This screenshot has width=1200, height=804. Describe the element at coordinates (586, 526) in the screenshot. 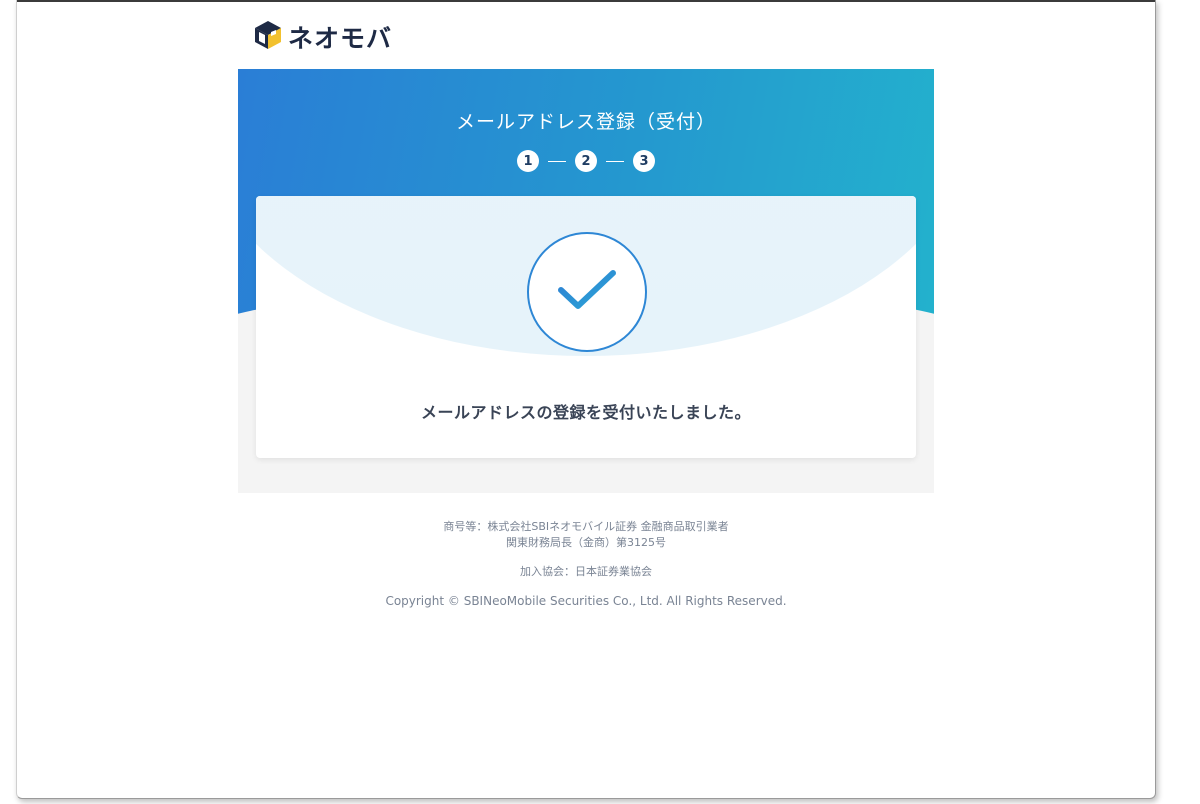

I see `footer-company-line: 商号等：株式会社SBIネオモバイル証券 金融商品取引業者` at that location.